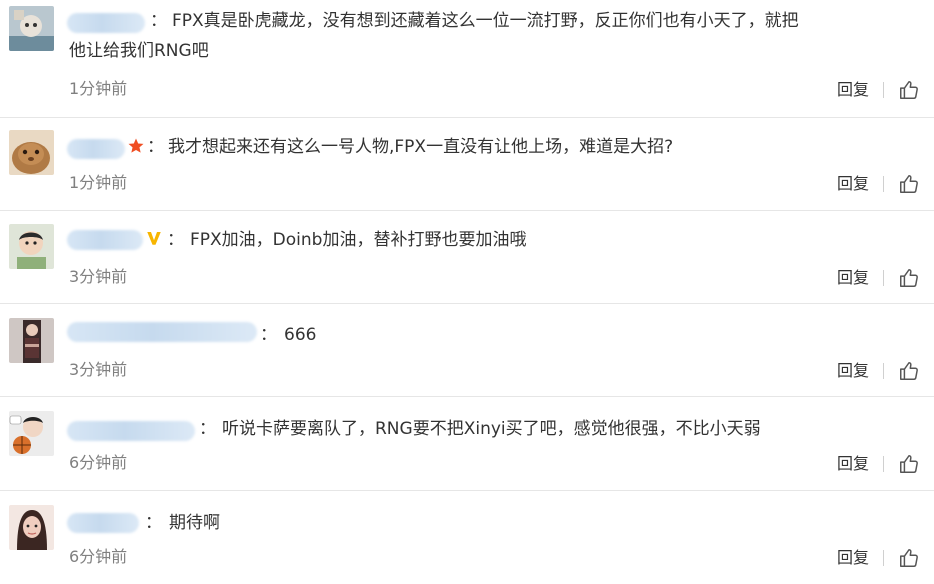  I want to click on comment-text: 我才想起来还有这么一号人物,FPX一直没有让他上场，难道是大招?, so click(421, 147).